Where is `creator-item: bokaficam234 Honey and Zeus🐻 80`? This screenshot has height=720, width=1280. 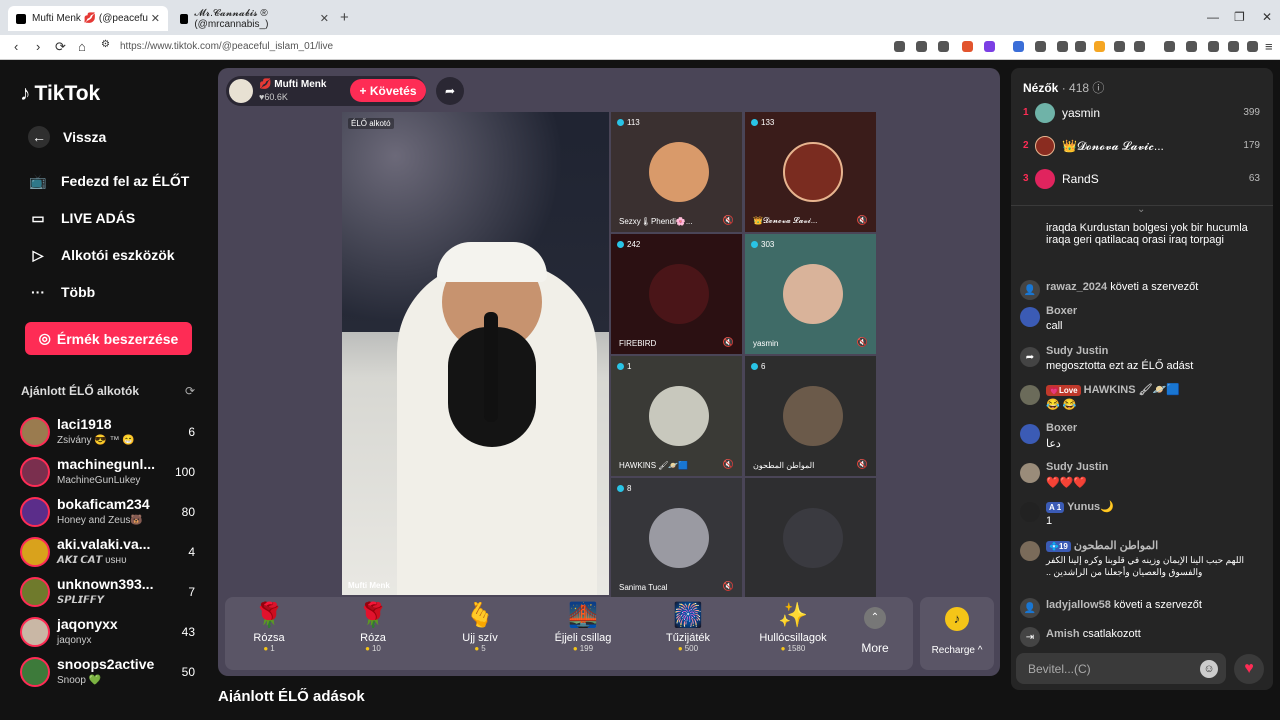 creator-item: bokaficam234 Honey and Zeus🐻 80 is located at coordinates (110, 513).